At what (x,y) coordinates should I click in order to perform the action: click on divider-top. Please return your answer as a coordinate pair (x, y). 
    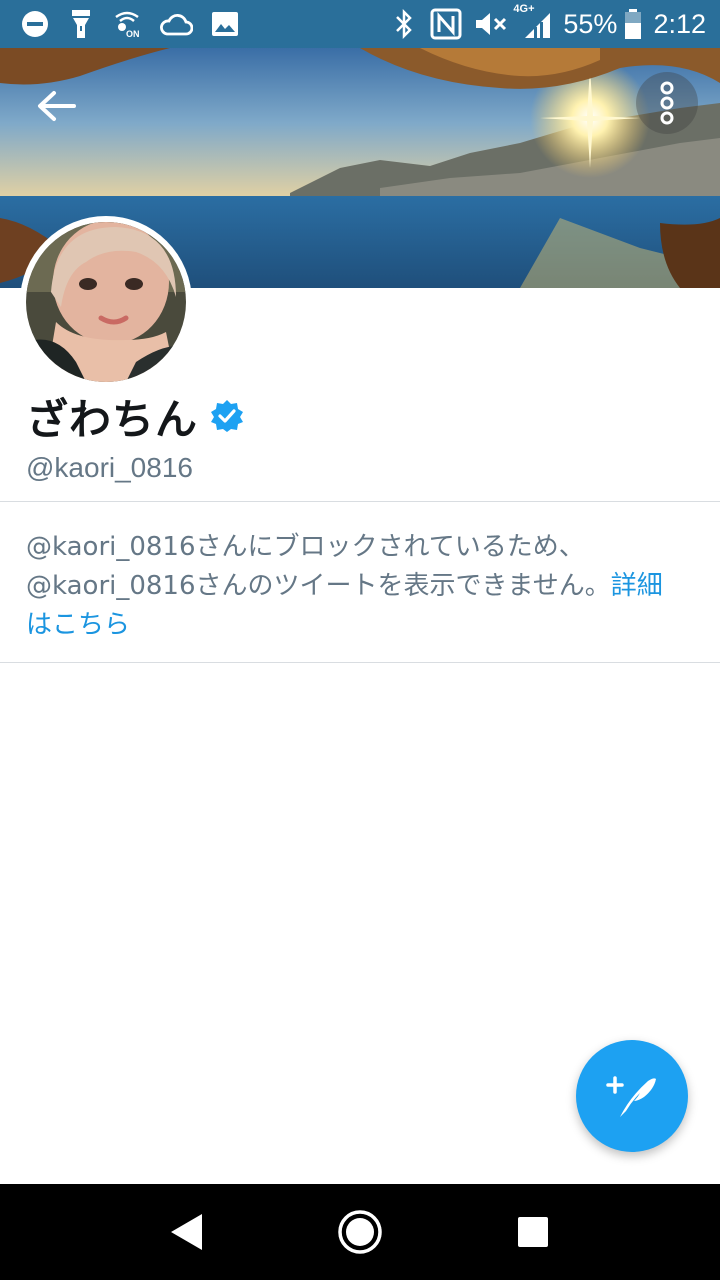
    Looking at the image, I should click on (360, 501).